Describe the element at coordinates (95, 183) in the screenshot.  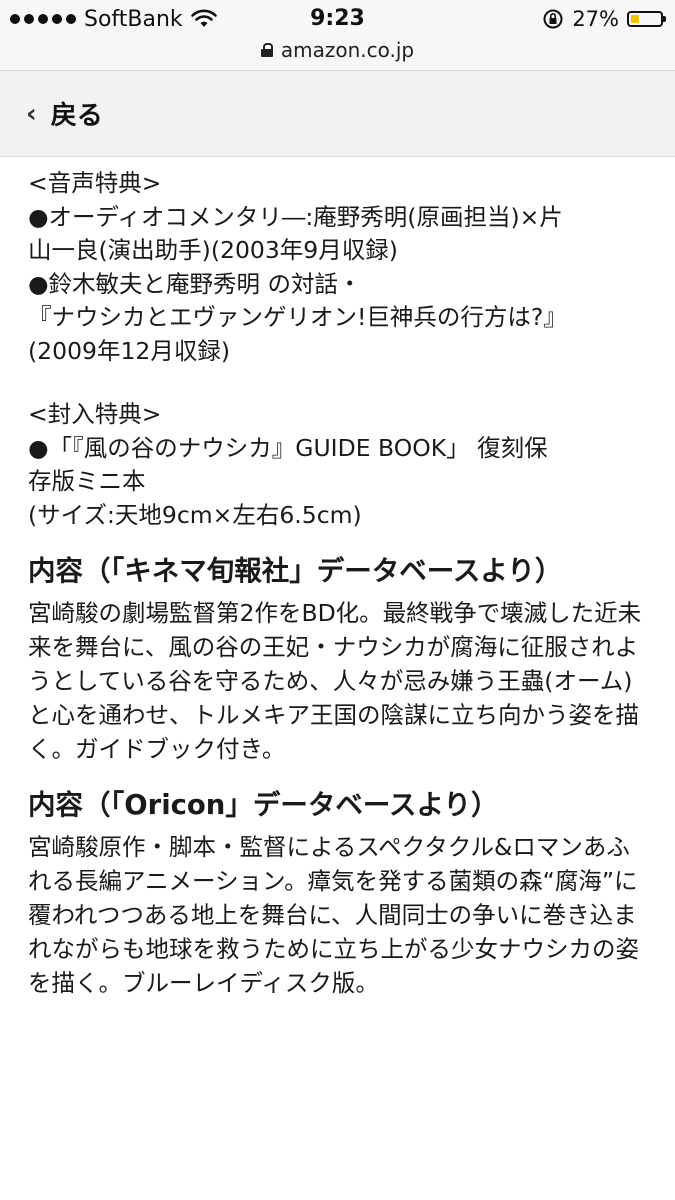
I see `audio-bonus-heading: <音声特典>` at that location.